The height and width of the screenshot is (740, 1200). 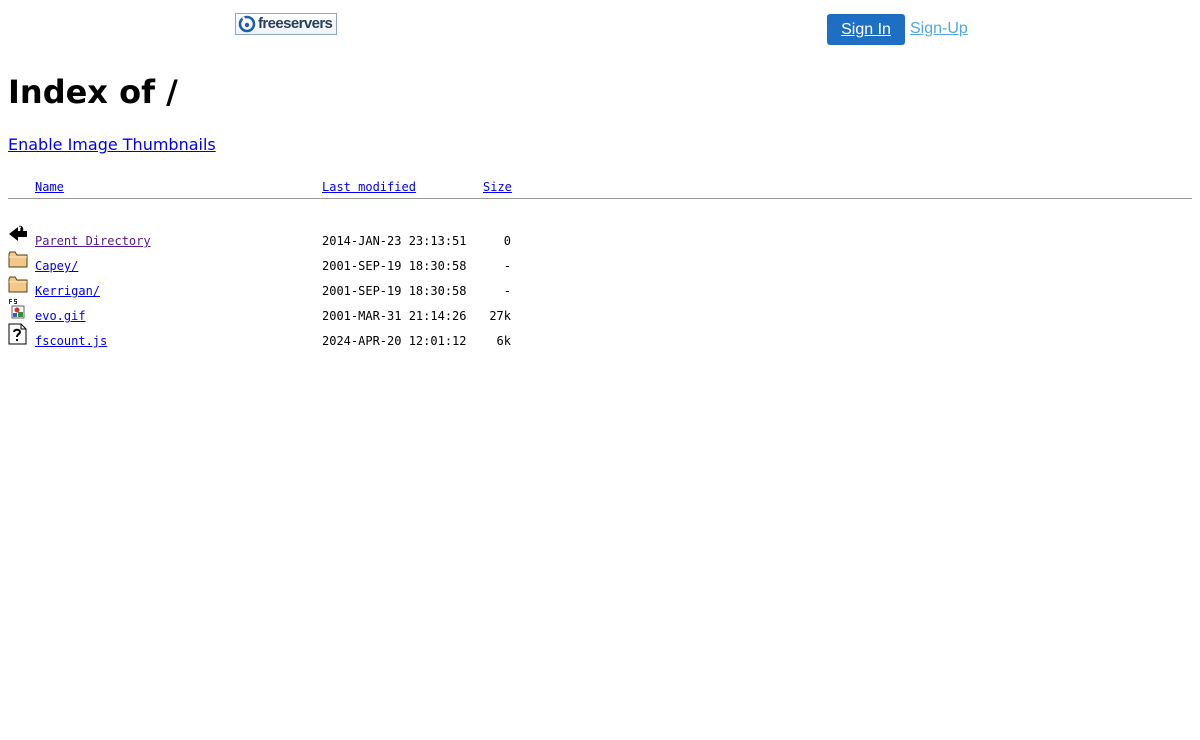 I want to click on file-link: Capey/, so click(x=56, y=266).